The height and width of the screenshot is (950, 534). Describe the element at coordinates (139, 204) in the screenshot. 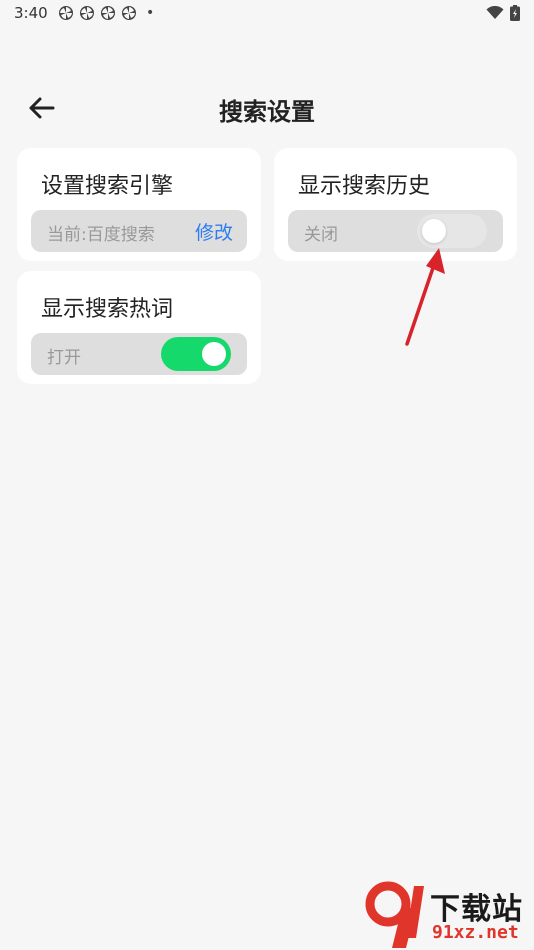

I see `search-engine-card: 设置搜索引擎 当前:百度搜索 修改` at that location.